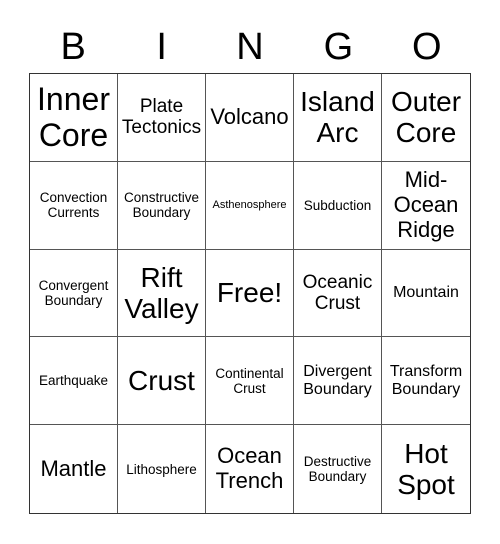 Image resolution: width=500 pixels, height=544 pixels. Describe the element at coordinates (250, 381) in the screenshot. I see `bingo-cell: Continental Crust` at that location.